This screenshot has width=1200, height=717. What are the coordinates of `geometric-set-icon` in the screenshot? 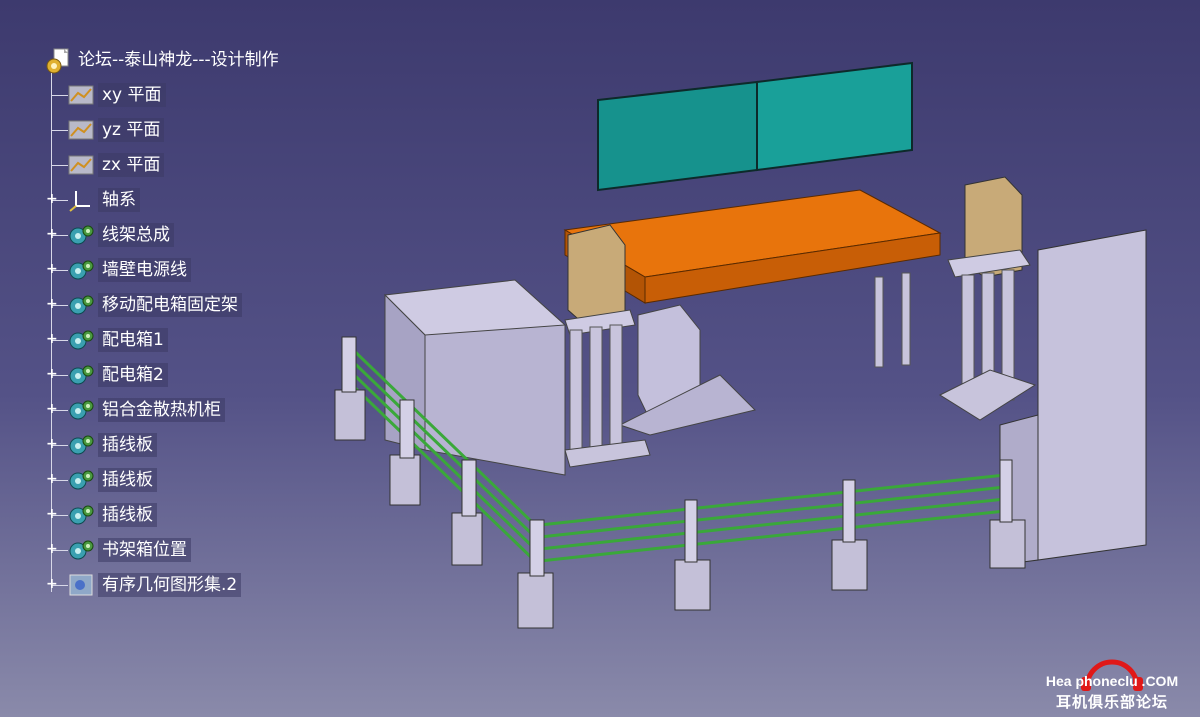 It's located at (81, 585).